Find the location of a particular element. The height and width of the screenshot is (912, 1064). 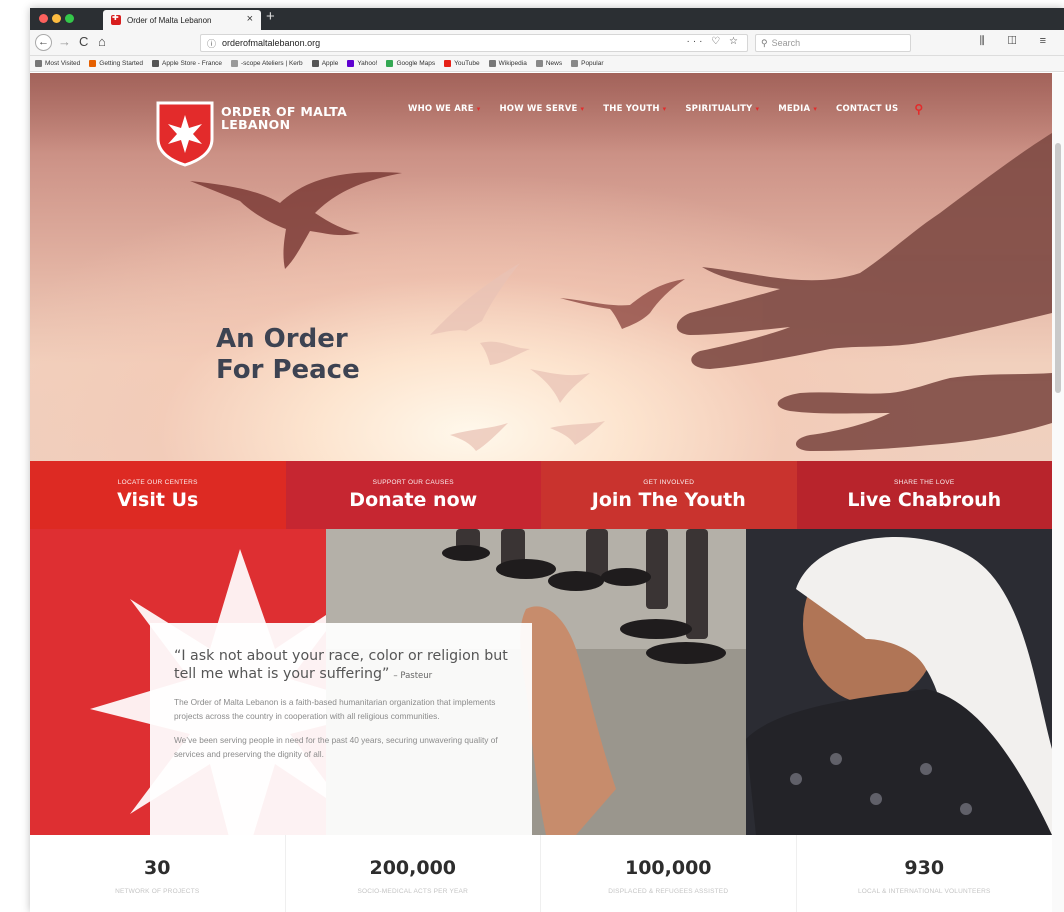

tab-title: Order of Malta Lebanon is located at coordinates (169, 20).